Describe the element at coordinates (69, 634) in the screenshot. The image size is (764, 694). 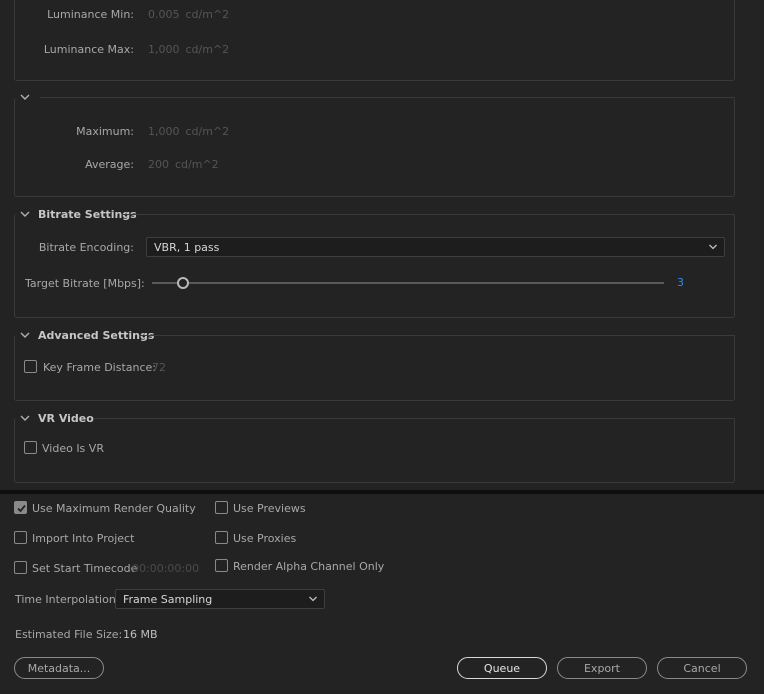
I see `estimated-file-size-label: Estimated File Size:` at that location.